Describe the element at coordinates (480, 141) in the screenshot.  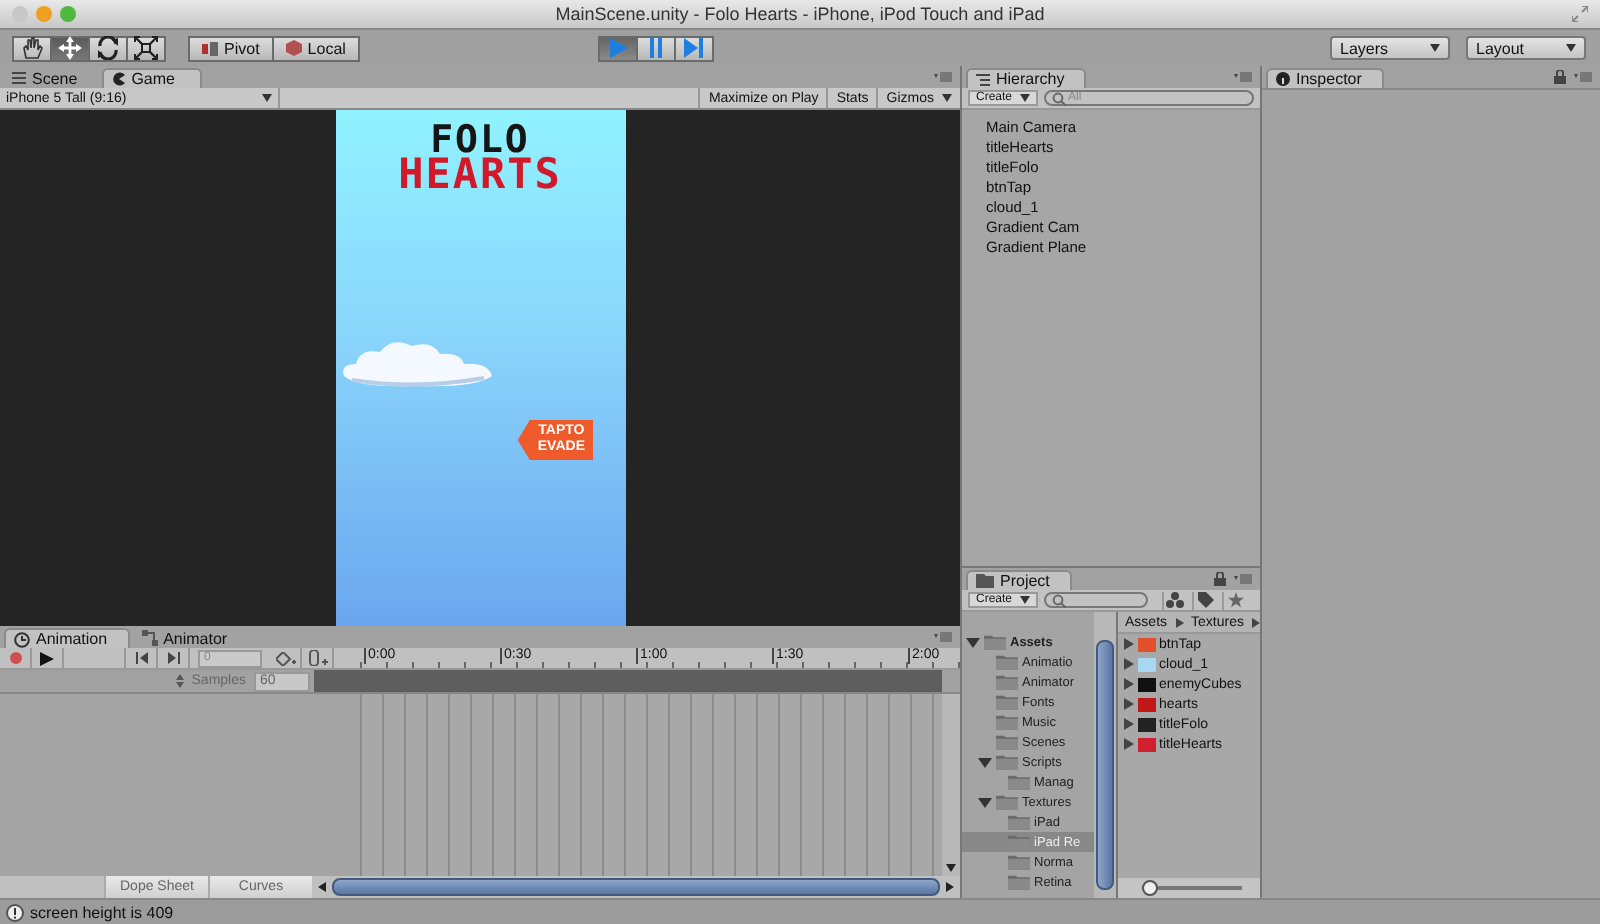
I see `game-title: FOLO` at that location.